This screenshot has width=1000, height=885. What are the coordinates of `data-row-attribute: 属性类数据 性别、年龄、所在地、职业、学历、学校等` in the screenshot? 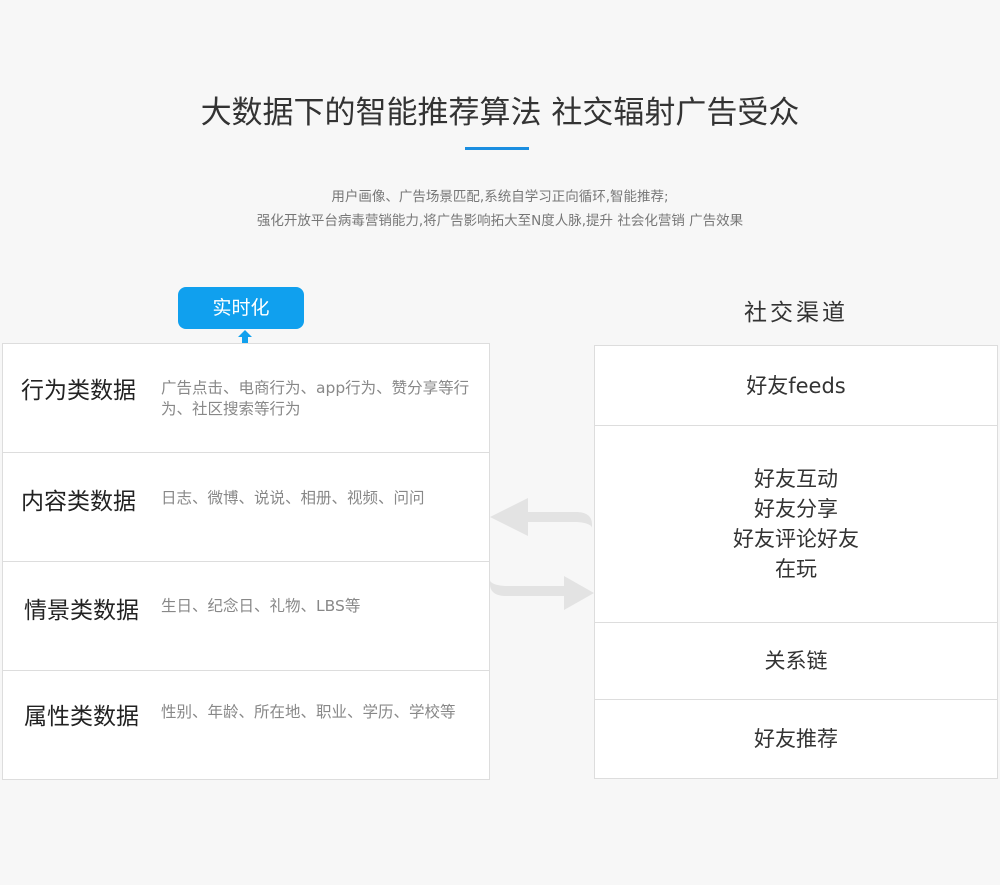 It's located at (246, 725).